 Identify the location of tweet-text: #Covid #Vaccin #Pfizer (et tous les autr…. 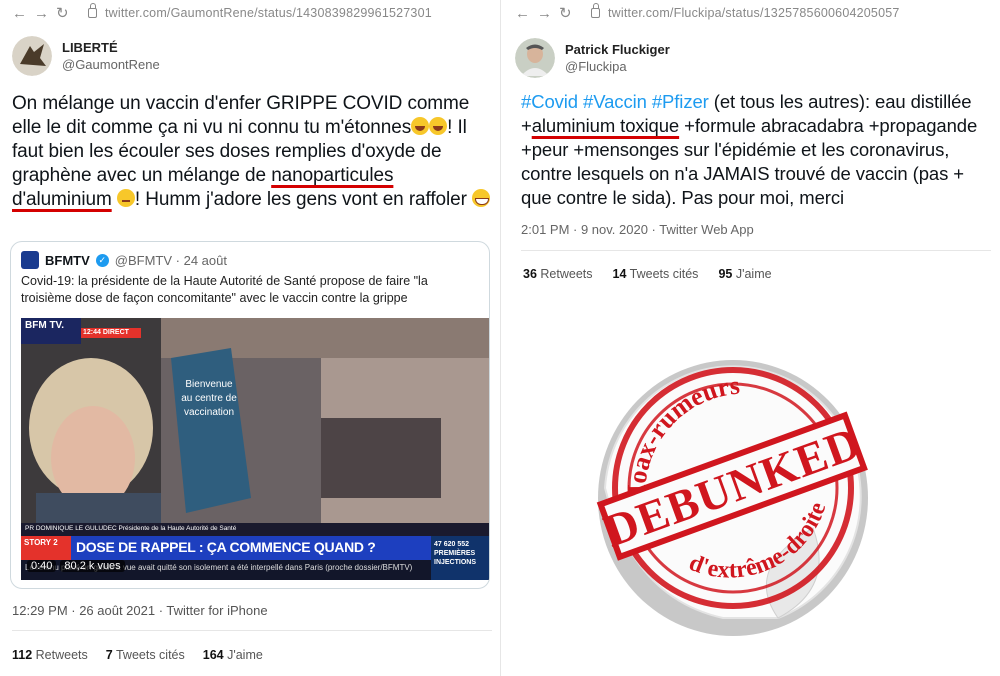
(749, 149).